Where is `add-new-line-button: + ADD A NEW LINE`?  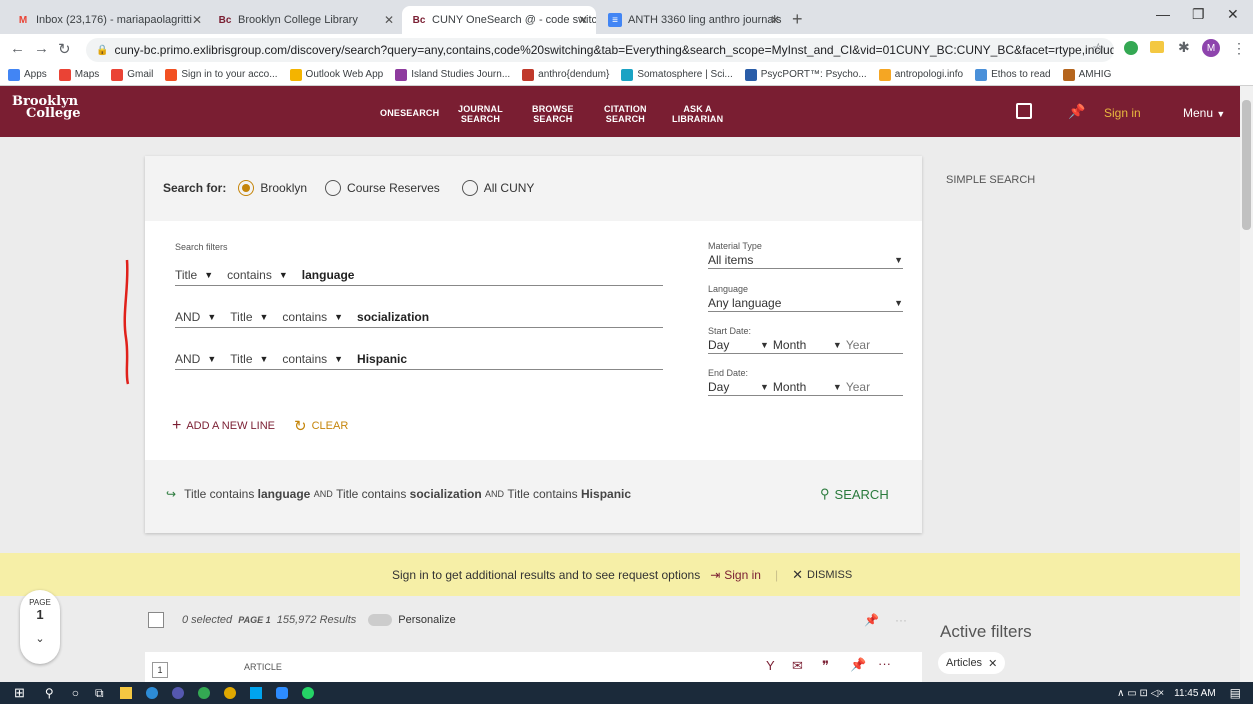
add-new-line-button: + ADD A NEW LINE is located at coordinates (223, 426).